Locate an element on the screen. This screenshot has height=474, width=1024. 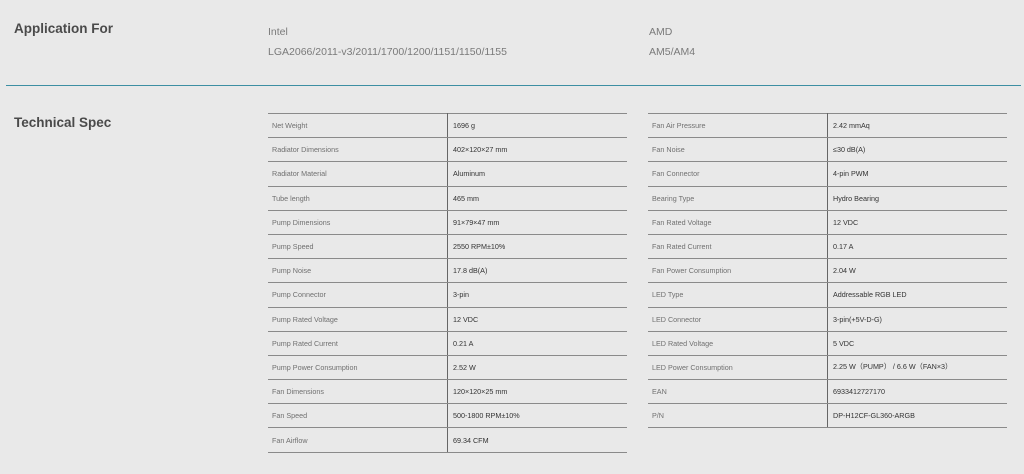
spec-value: Addressable RGB LED is located at coordinates (917, 295).